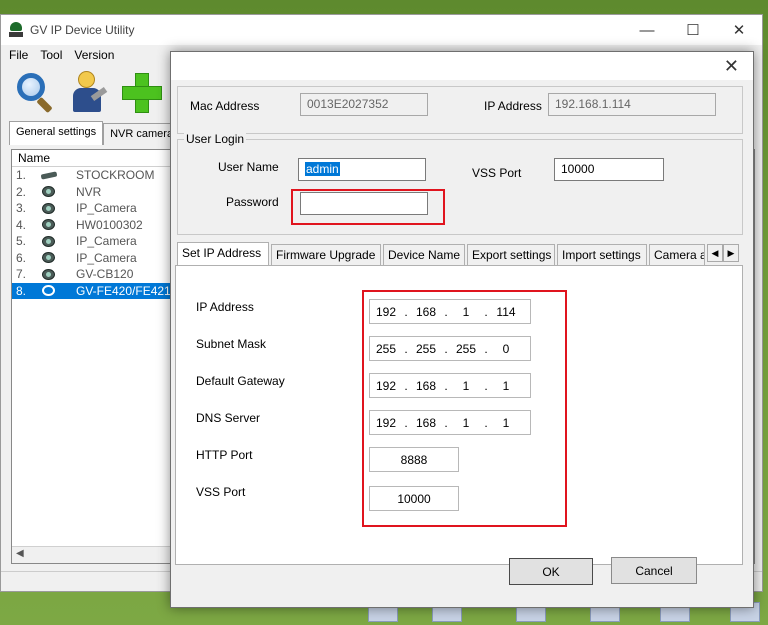  What do you see at coordinates (368, 207) in the screenshot?
I see `password-highlight` at bounding box center [368, 207].